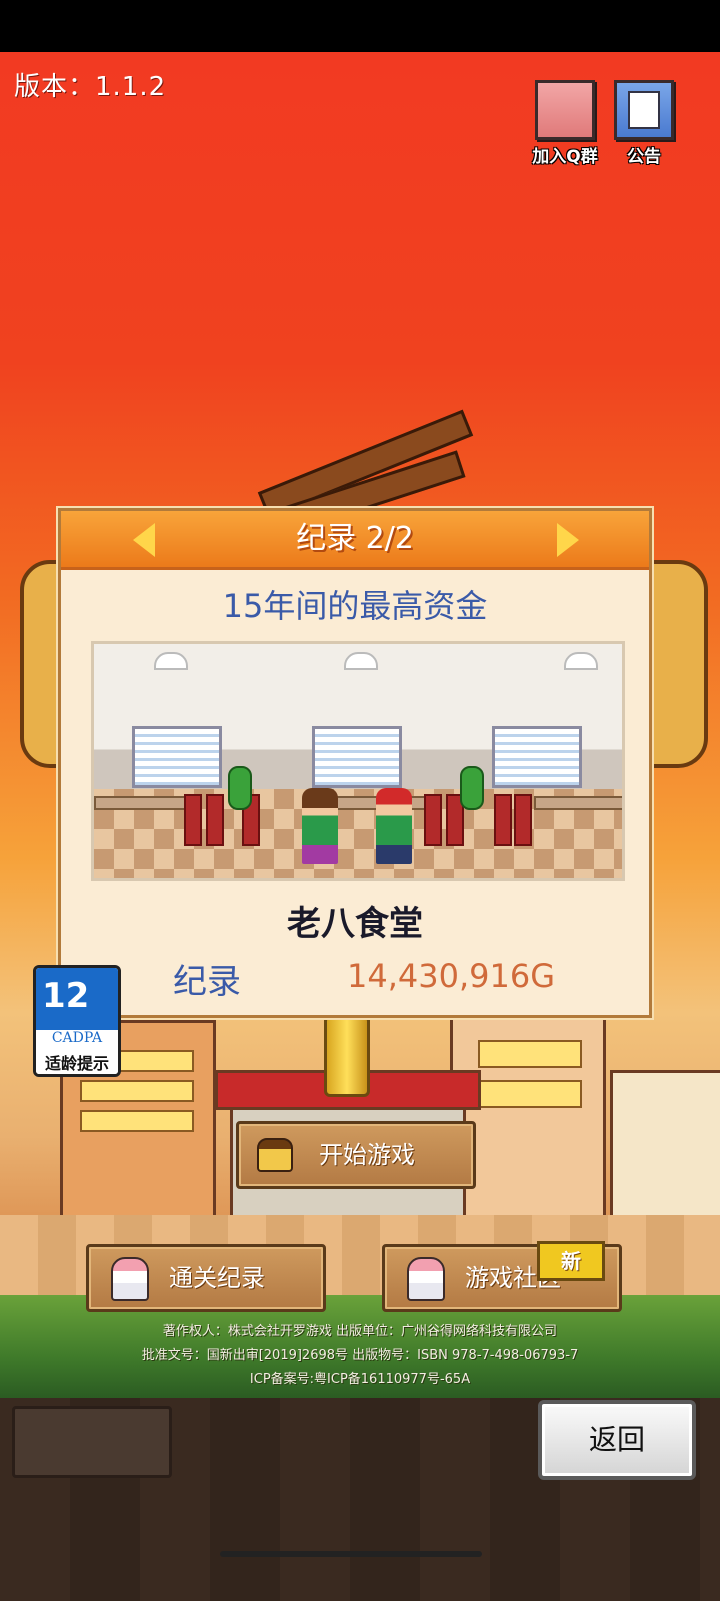 This screenshot has height=1601, width=720. I want to click on back-button: 返回, so click(617, 1440).